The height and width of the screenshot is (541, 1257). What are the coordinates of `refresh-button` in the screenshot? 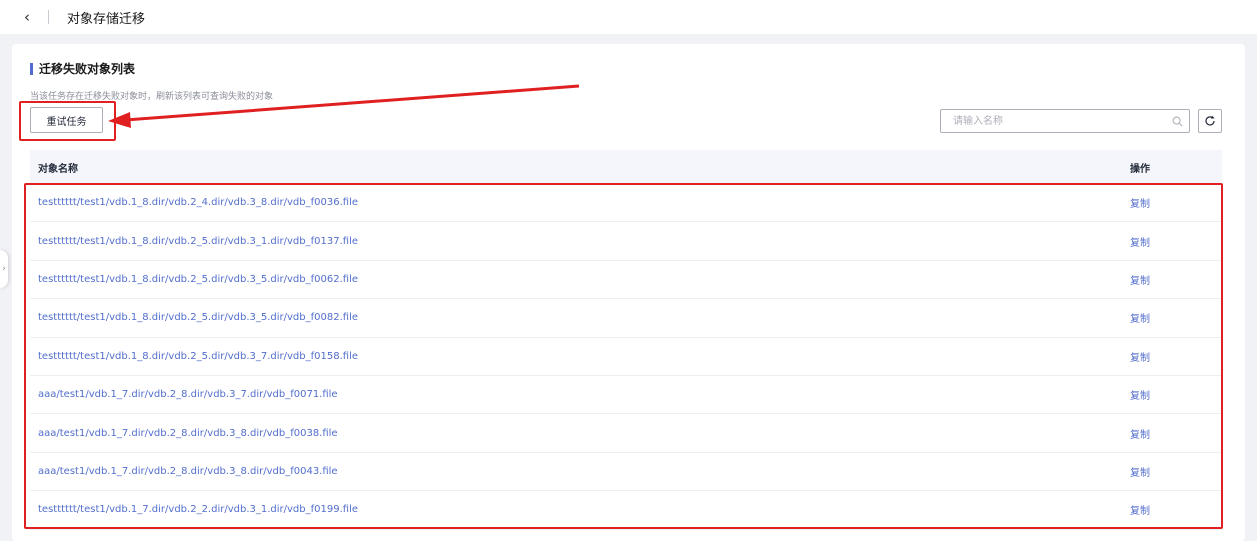 It's located at (1210, 121).